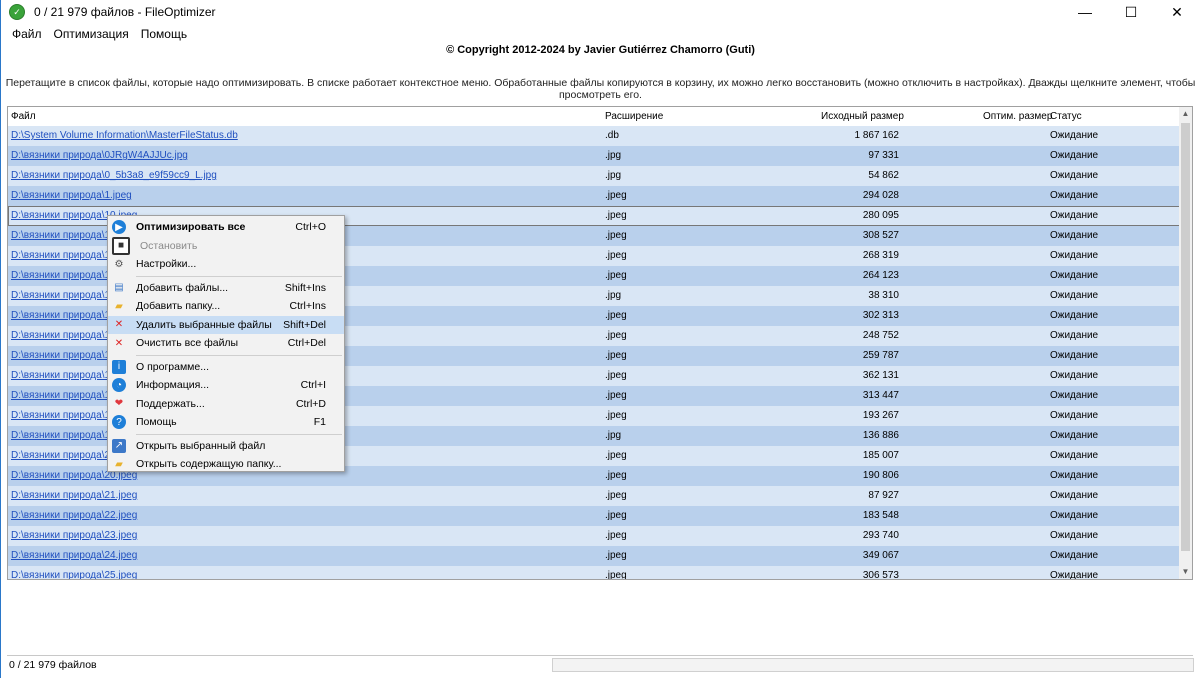 The width and height of the screenshot is (1200, 678). I want to click on minimize-button: —, so click(1085, 12).